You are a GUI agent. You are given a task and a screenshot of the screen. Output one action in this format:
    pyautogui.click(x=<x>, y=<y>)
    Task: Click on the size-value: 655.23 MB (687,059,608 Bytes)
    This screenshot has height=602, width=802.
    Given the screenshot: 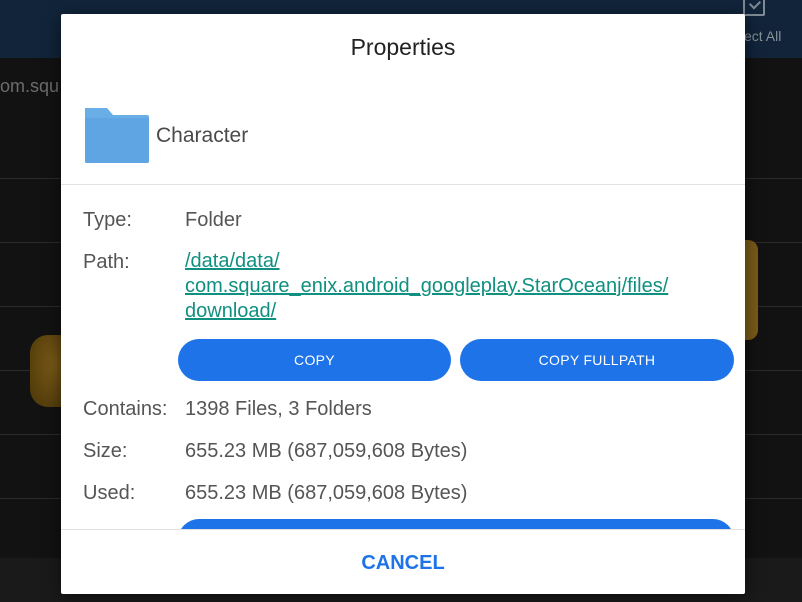 What is the action you would take?
    pyautogui.click(x=326, y=451)
    